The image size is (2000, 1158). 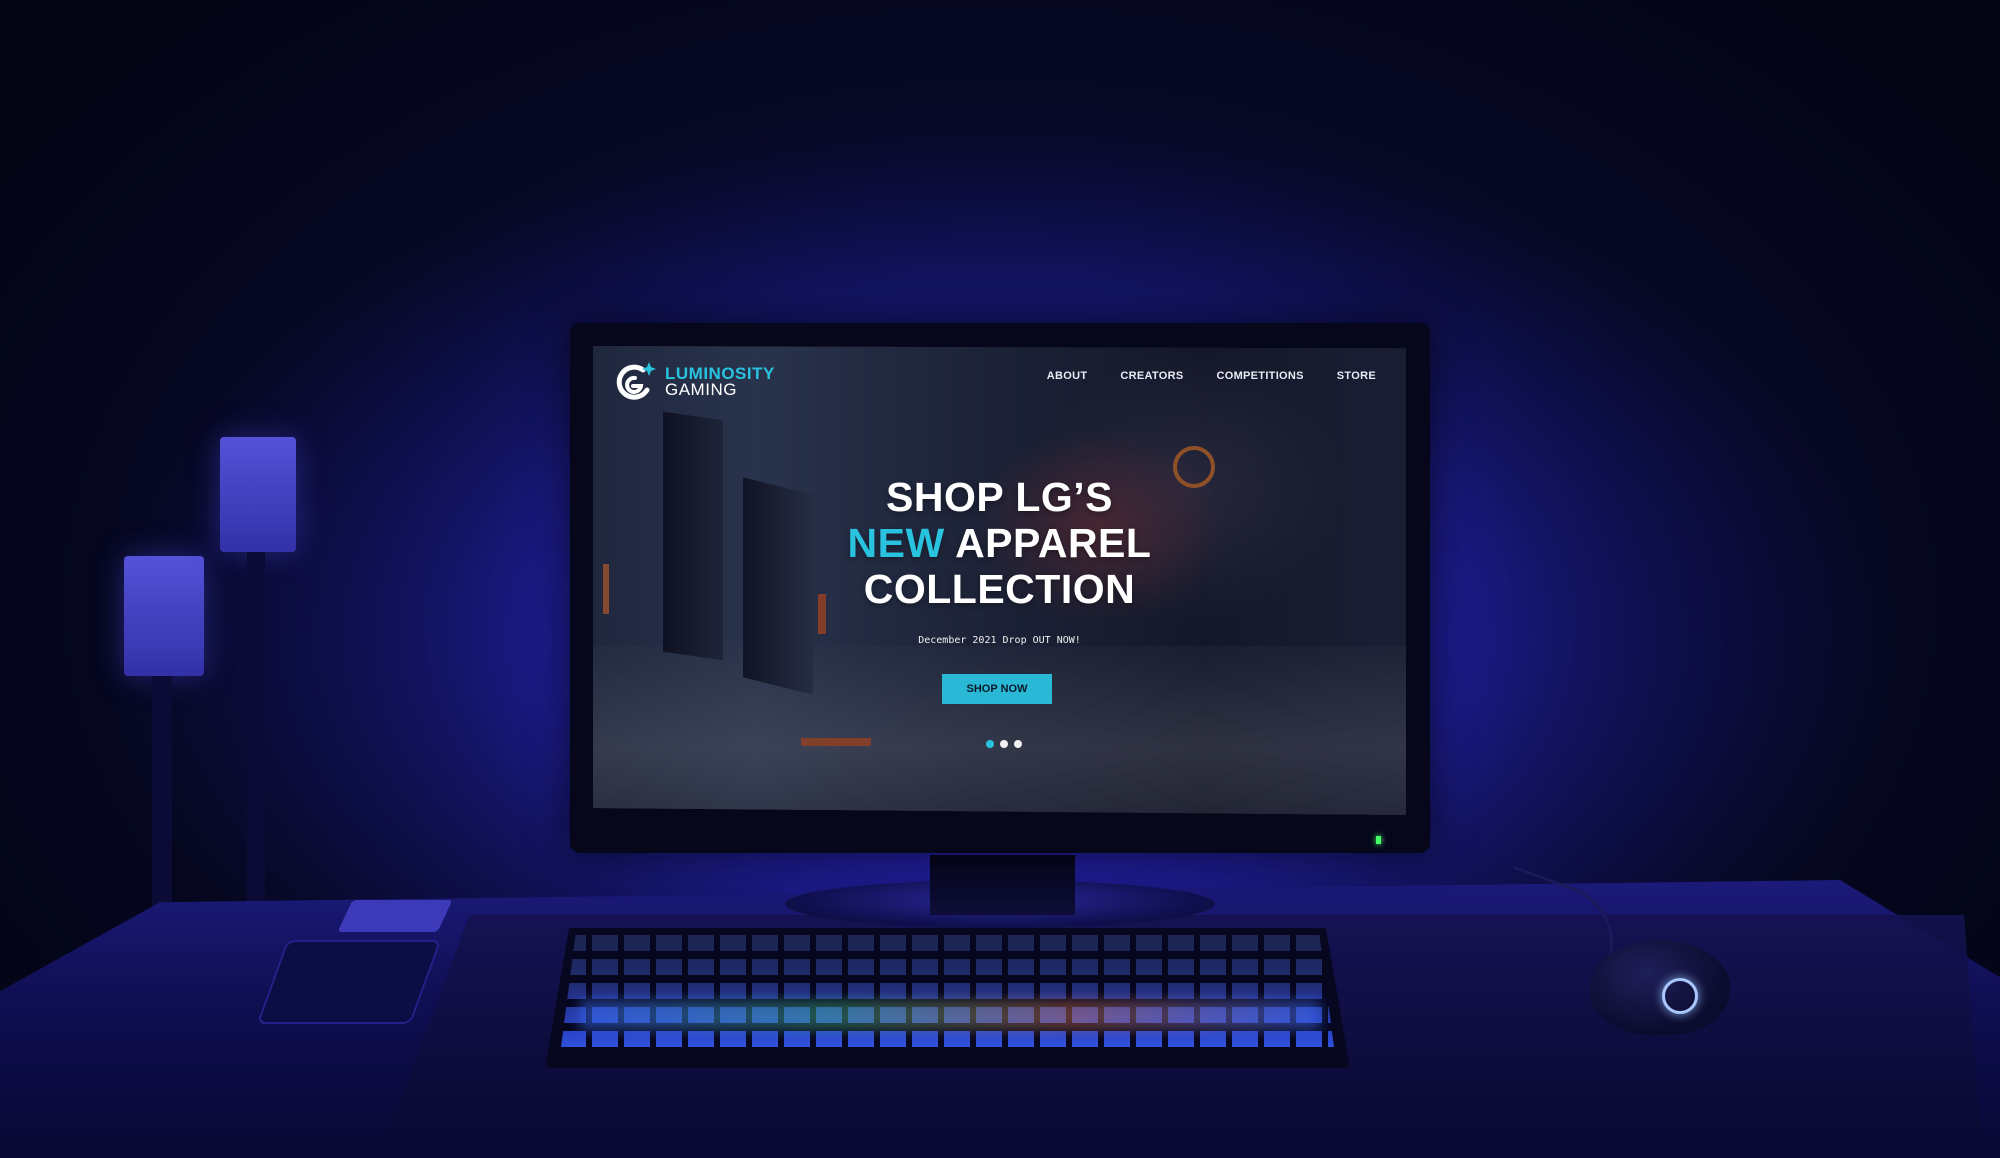 I want to click on nav-item-store: STORE, so click(x=1356, y=376).